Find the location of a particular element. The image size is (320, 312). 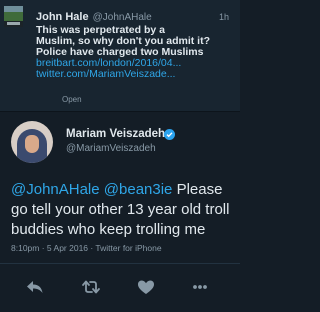

author-handle: @MariamVeiszadeh is located at coordinates (111, 148).